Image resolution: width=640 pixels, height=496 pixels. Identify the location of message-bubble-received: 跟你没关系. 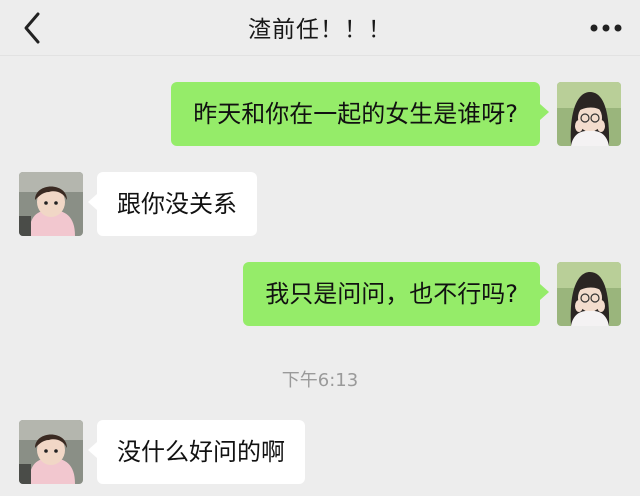
(177, 204).